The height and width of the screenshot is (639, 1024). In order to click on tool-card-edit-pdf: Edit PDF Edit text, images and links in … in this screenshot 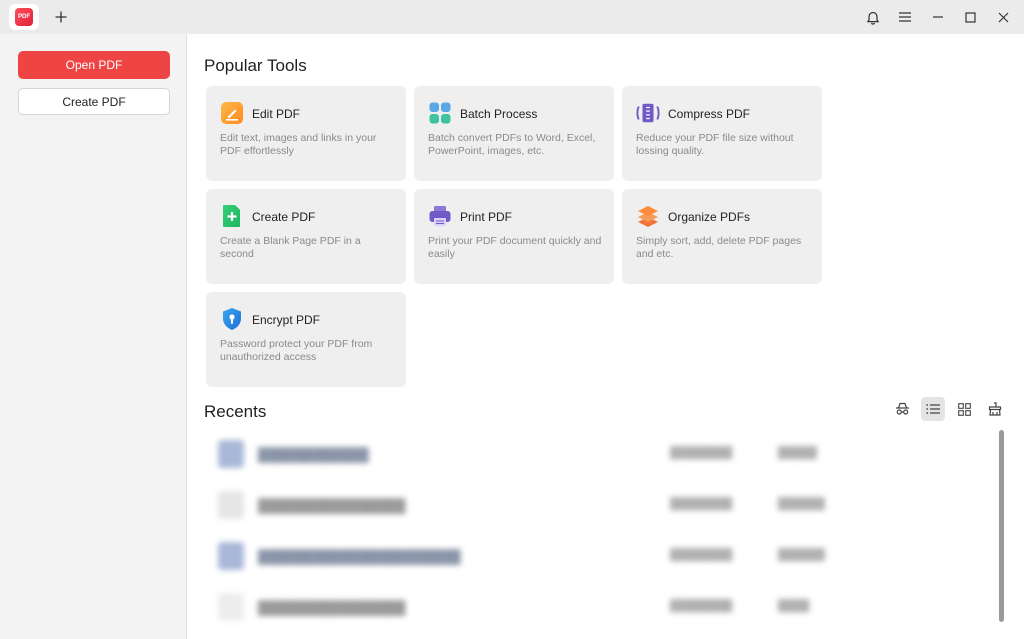, I will do `click(306, 133)`.